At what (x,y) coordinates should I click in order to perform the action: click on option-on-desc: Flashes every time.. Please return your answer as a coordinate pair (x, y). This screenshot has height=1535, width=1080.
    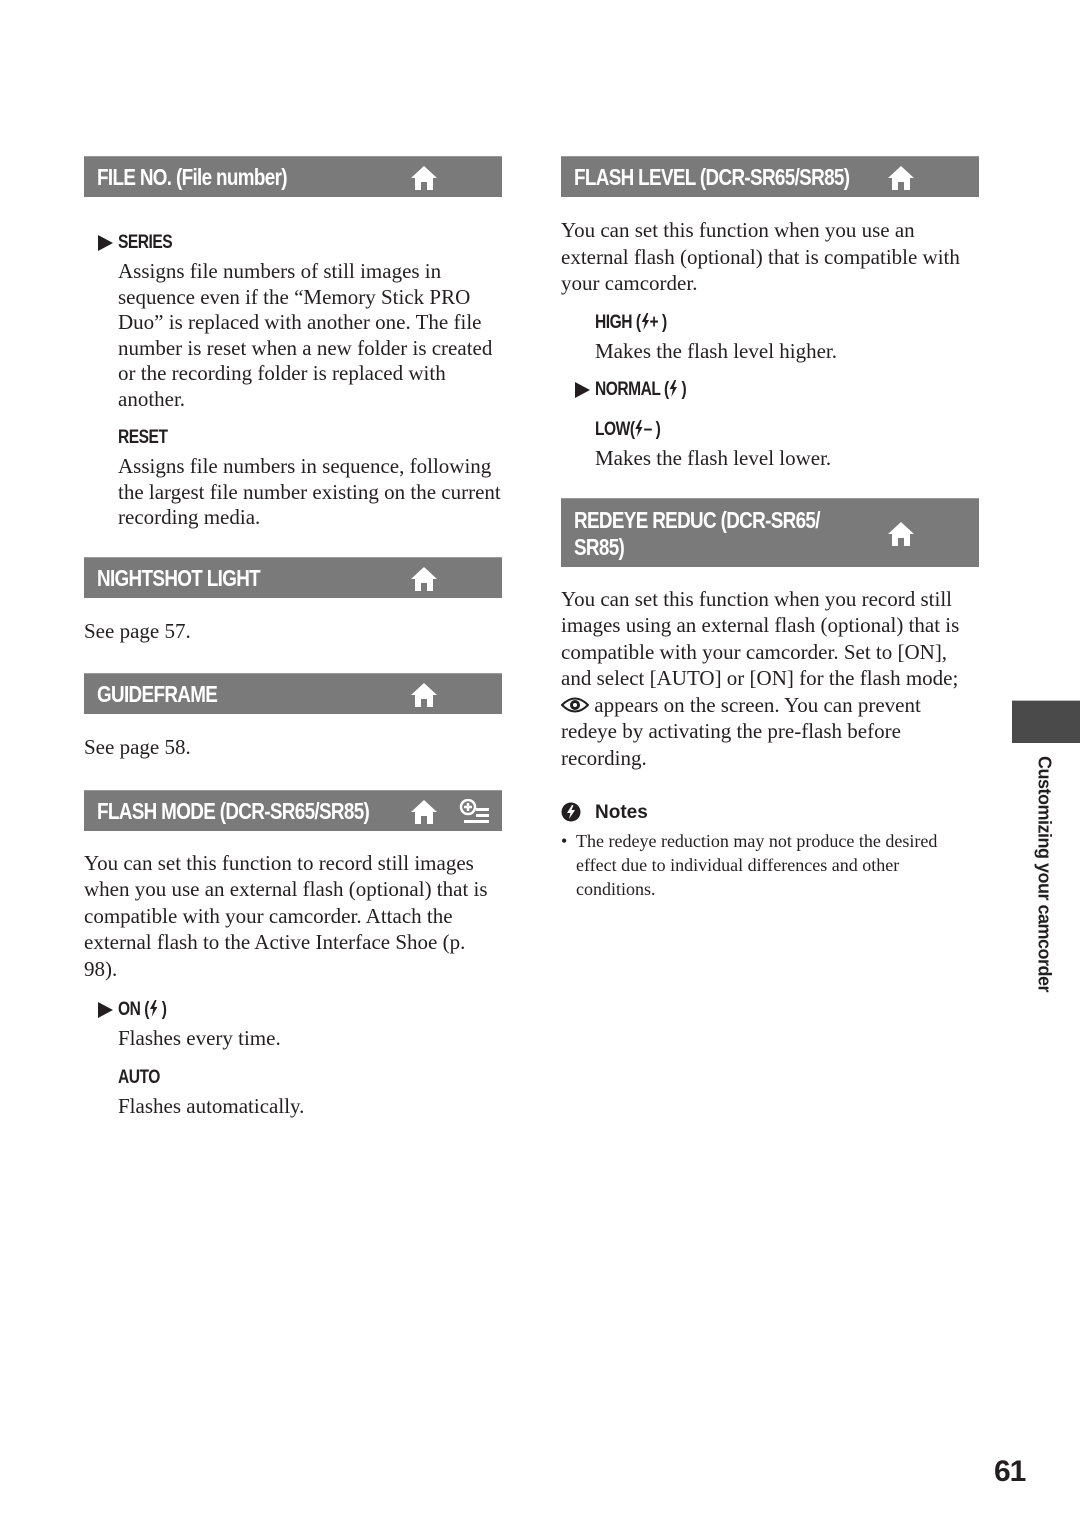
    Looking at the image, I should click on (199, 1038).